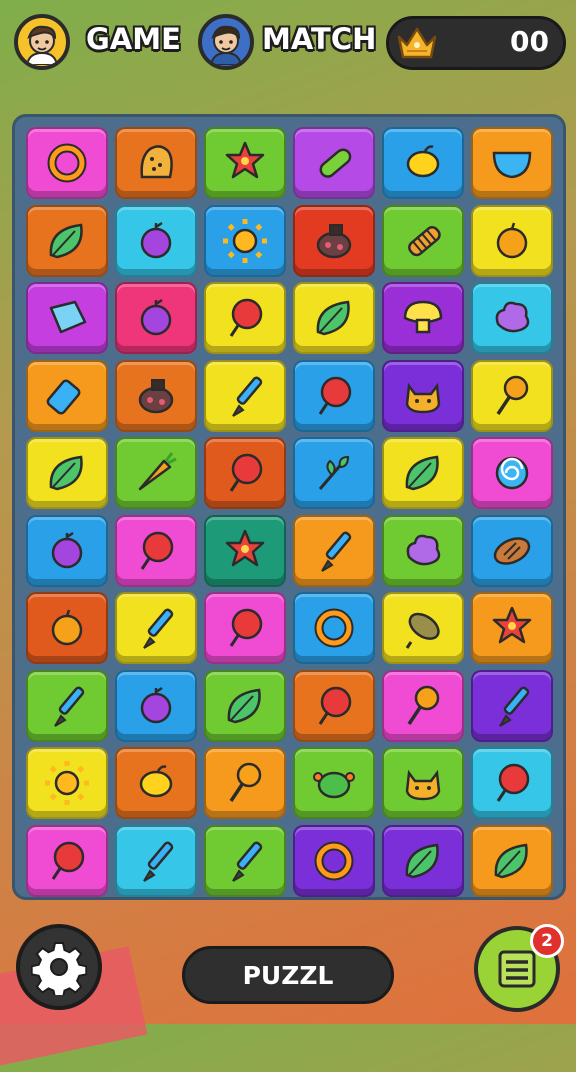  I want to click on tile-pickle, so click(334, 163).